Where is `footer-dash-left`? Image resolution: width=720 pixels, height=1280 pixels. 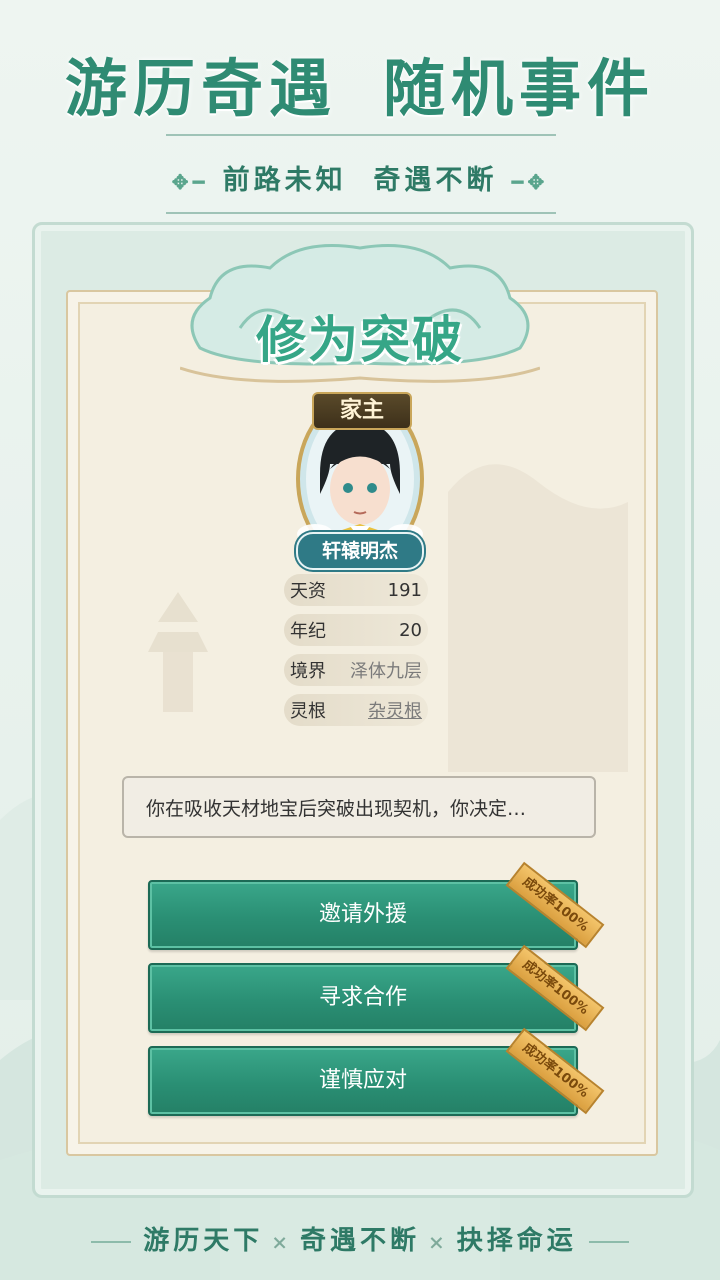
footer-dash-left is located at coordinates (111, 1242).